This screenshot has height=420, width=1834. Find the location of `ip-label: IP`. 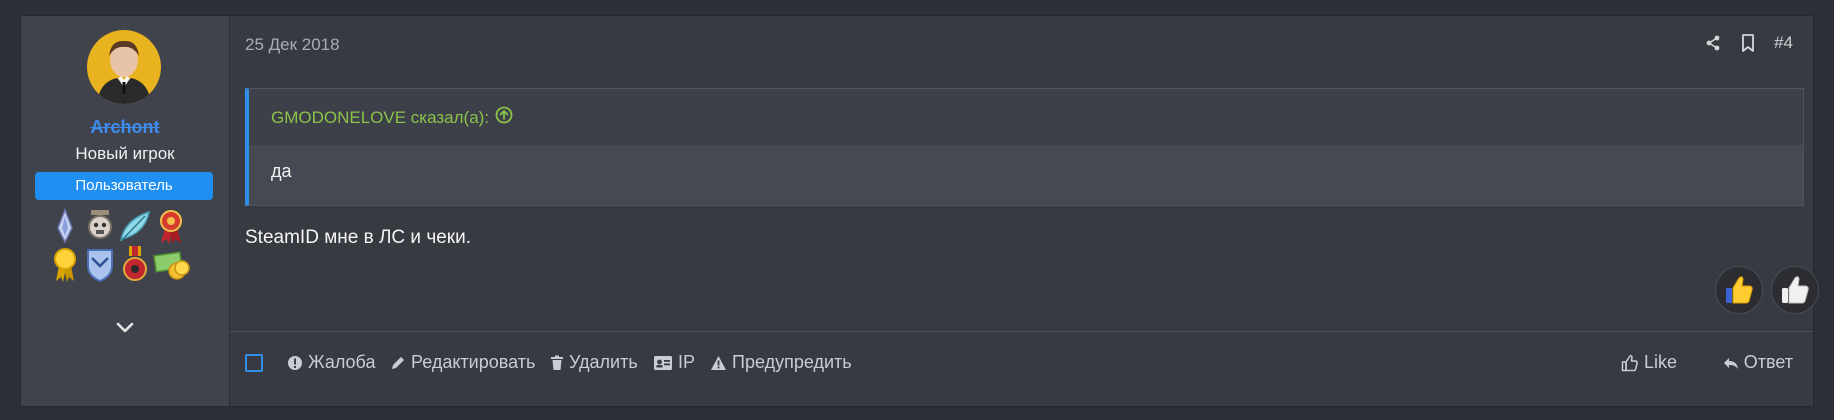

ip-label: IP is located at coordinates (687, 362).